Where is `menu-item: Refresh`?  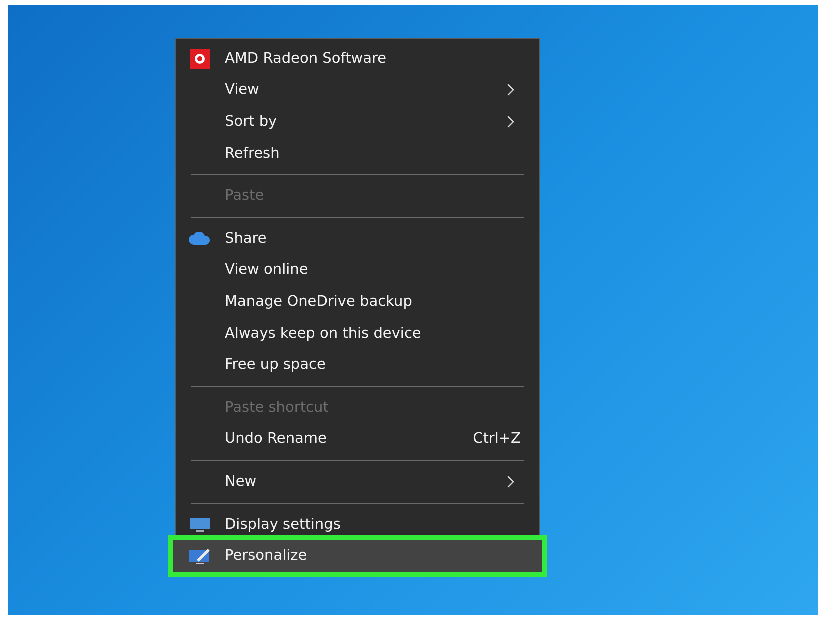 menu-item: Refresh is located at coordinates (357, 154).